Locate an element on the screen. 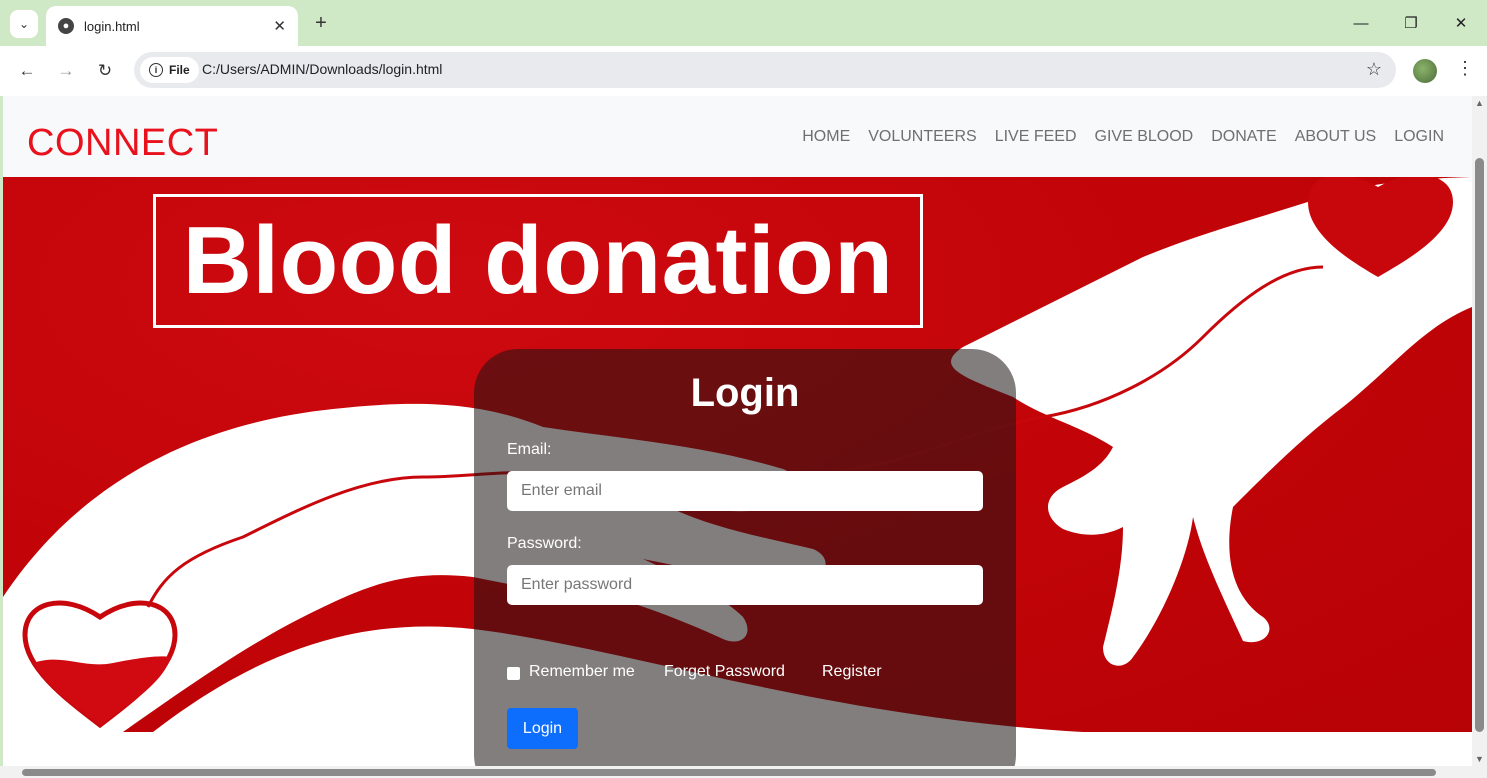  nav-donate: DONATE is located at coordinates (1243, 137).